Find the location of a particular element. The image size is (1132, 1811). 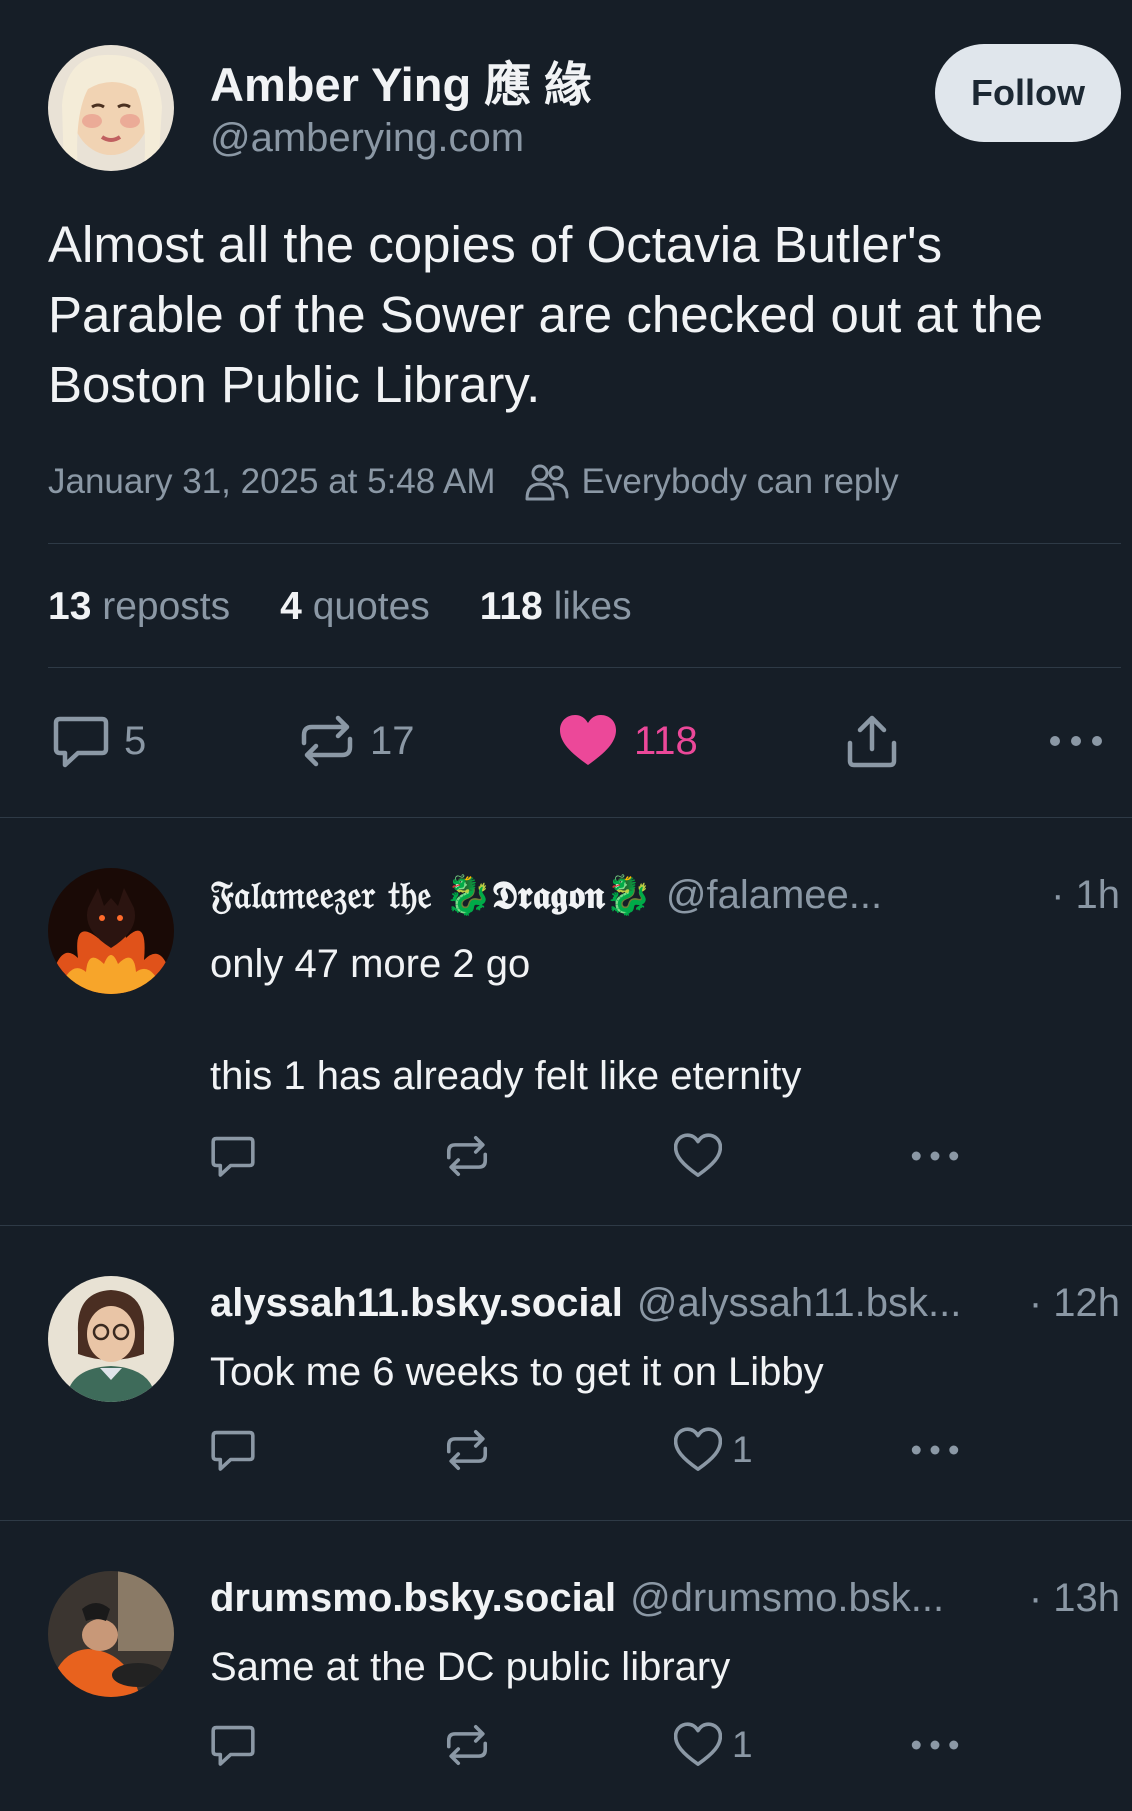

likes-stat: 118 likes is located at coordinates (556, 607).